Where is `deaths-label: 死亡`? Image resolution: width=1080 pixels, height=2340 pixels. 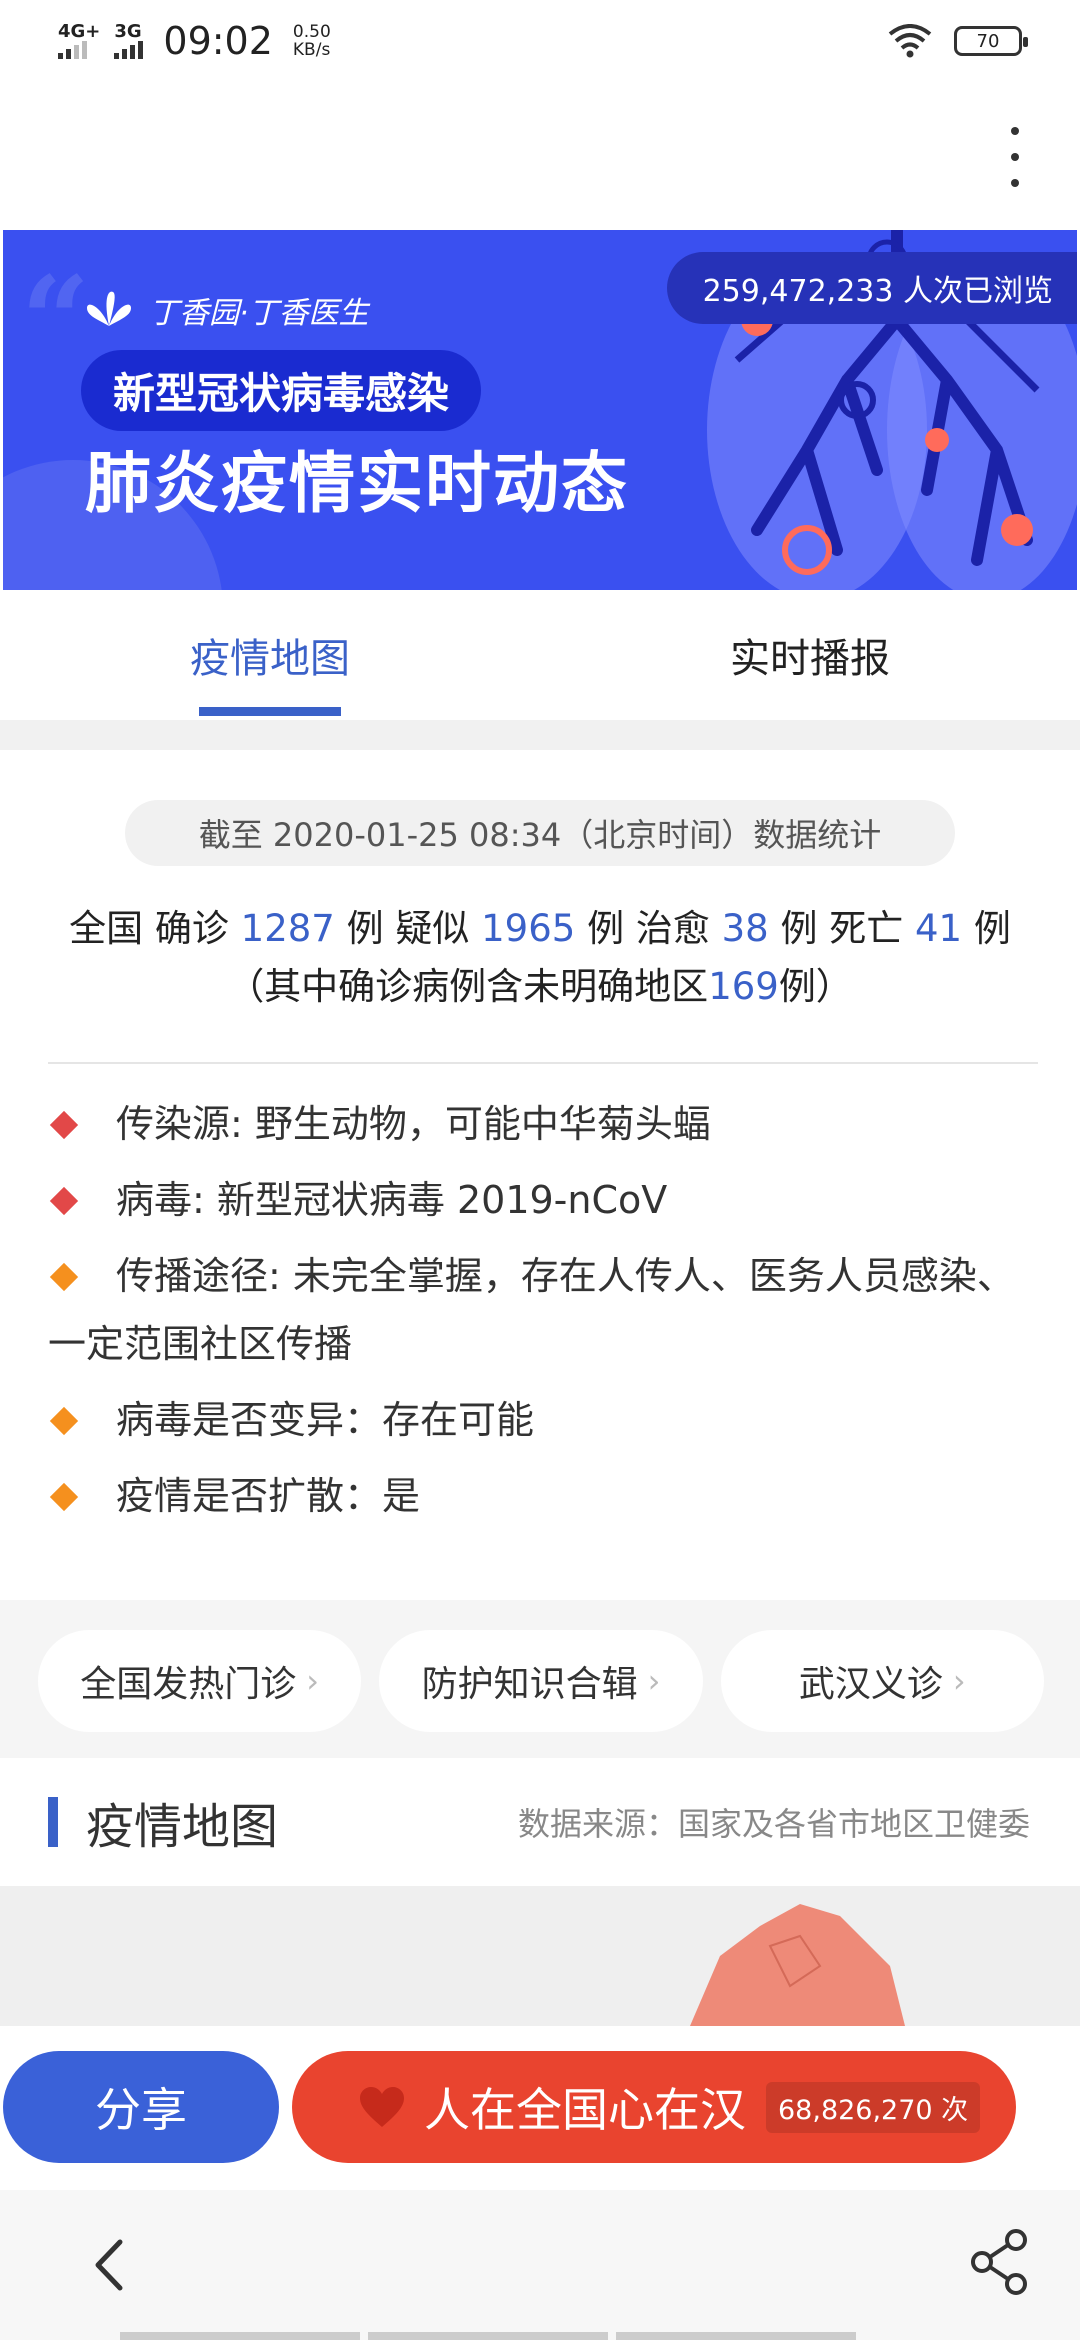
deaths-label: 死亡 is located at coordinates (866, 928).